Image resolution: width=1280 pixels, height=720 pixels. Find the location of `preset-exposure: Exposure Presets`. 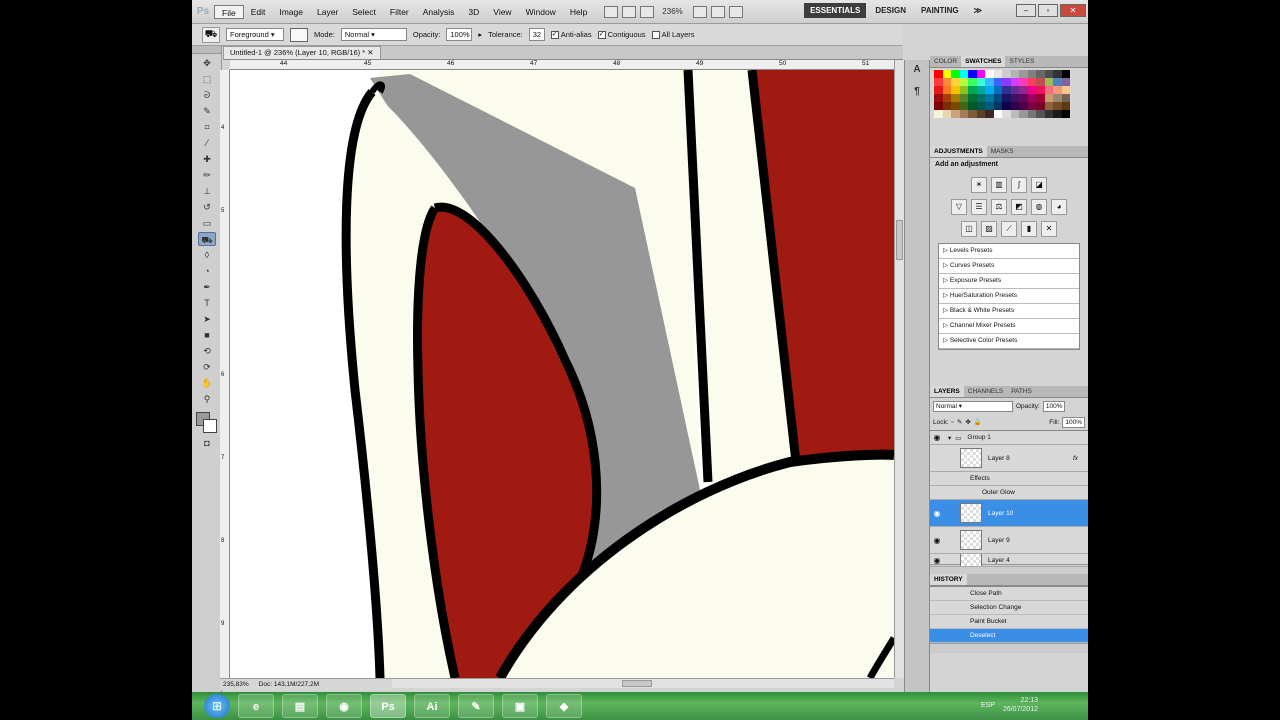

preset-exposure: Exposure Presets is located at coordinates (1009, 281).